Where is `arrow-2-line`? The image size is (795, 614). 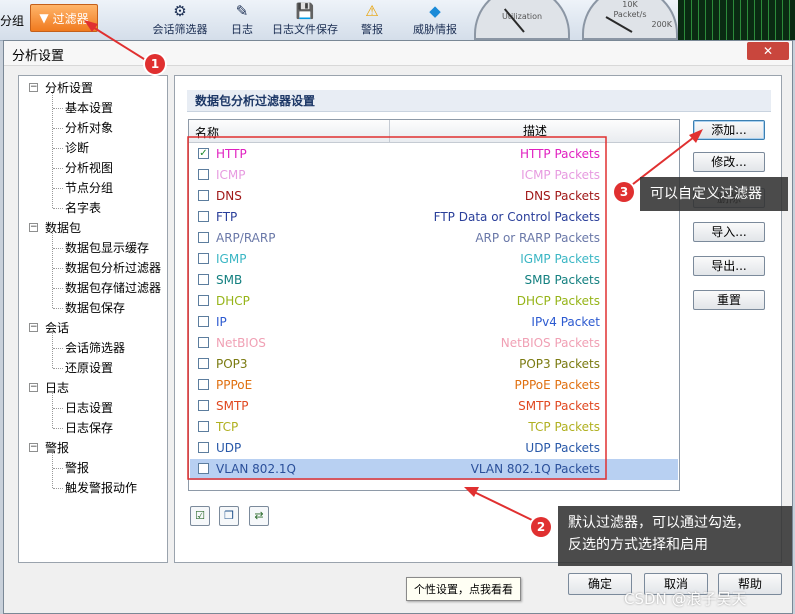
arrow-2-line is located at coordinates (502, 505).